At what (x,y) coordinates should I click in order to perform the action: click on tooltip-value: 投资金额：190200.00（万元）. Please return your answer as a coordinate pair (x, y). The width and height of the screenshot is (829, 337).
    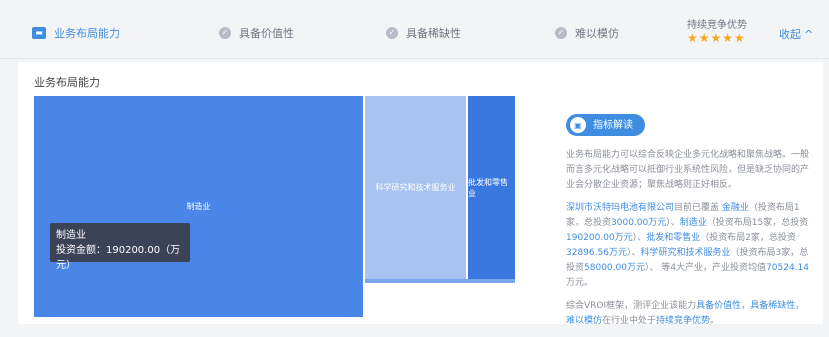
    Looking at the image, I should click on (118, 258).